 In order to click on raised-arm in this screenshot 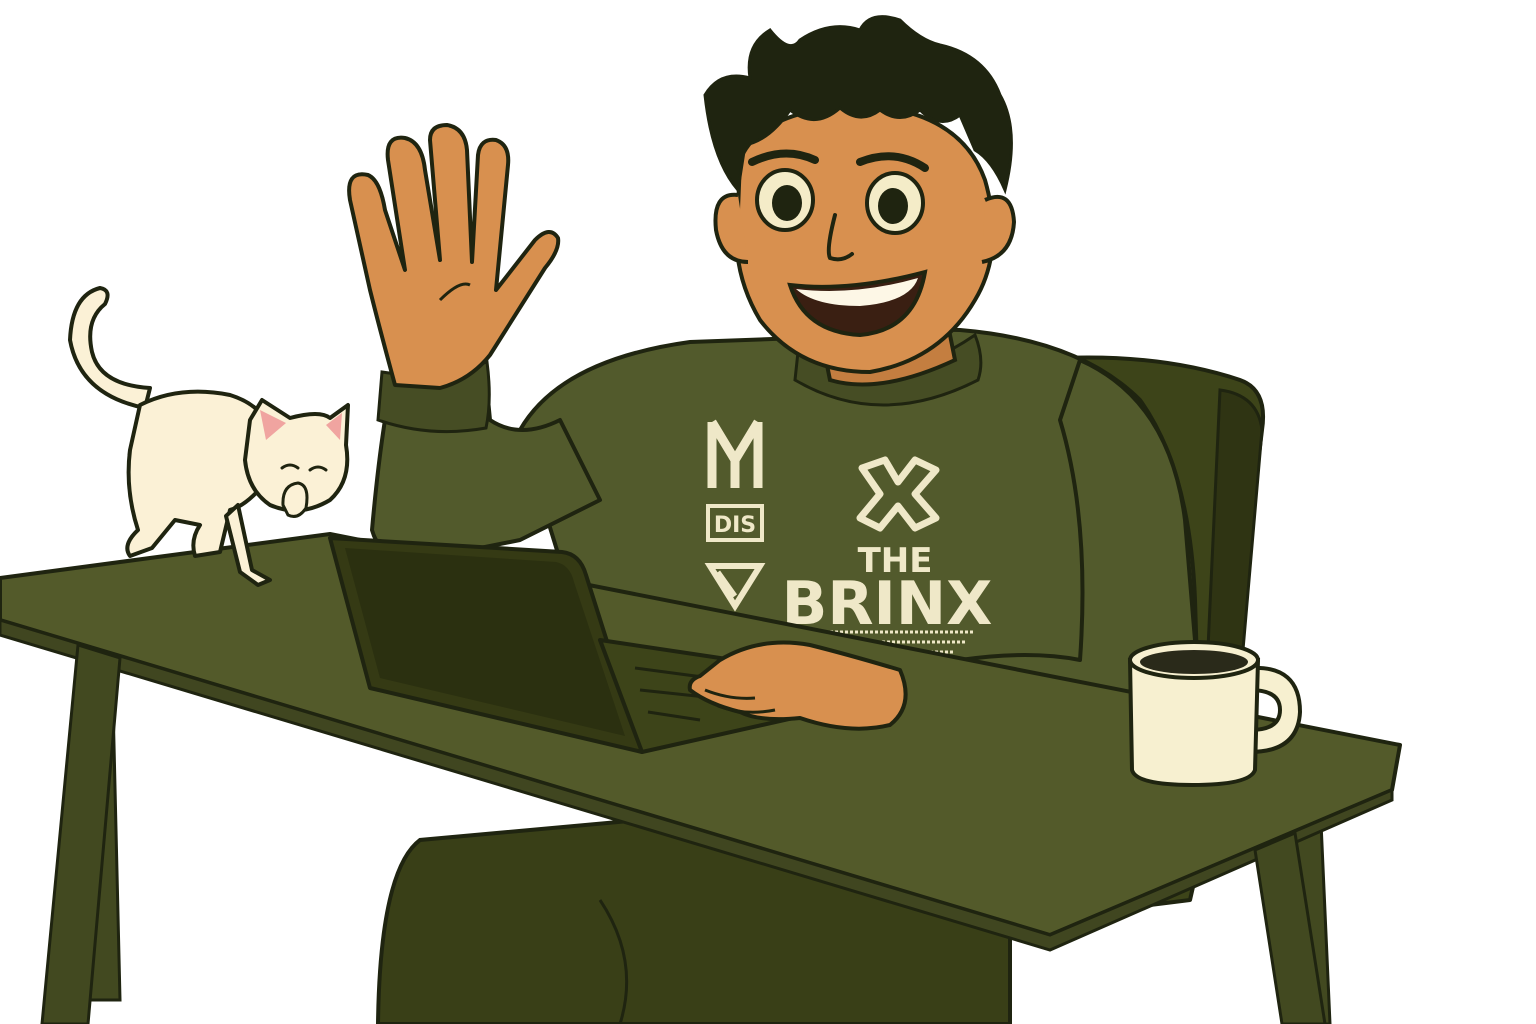, I will do `click(474, 342)`.